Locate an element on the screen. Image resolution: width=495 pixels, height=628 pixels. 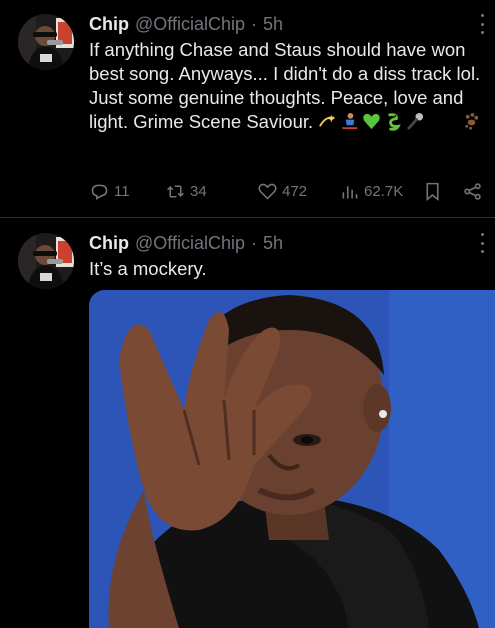
tweet-text: It’s a mockery. is located at coordinates (148, 268).